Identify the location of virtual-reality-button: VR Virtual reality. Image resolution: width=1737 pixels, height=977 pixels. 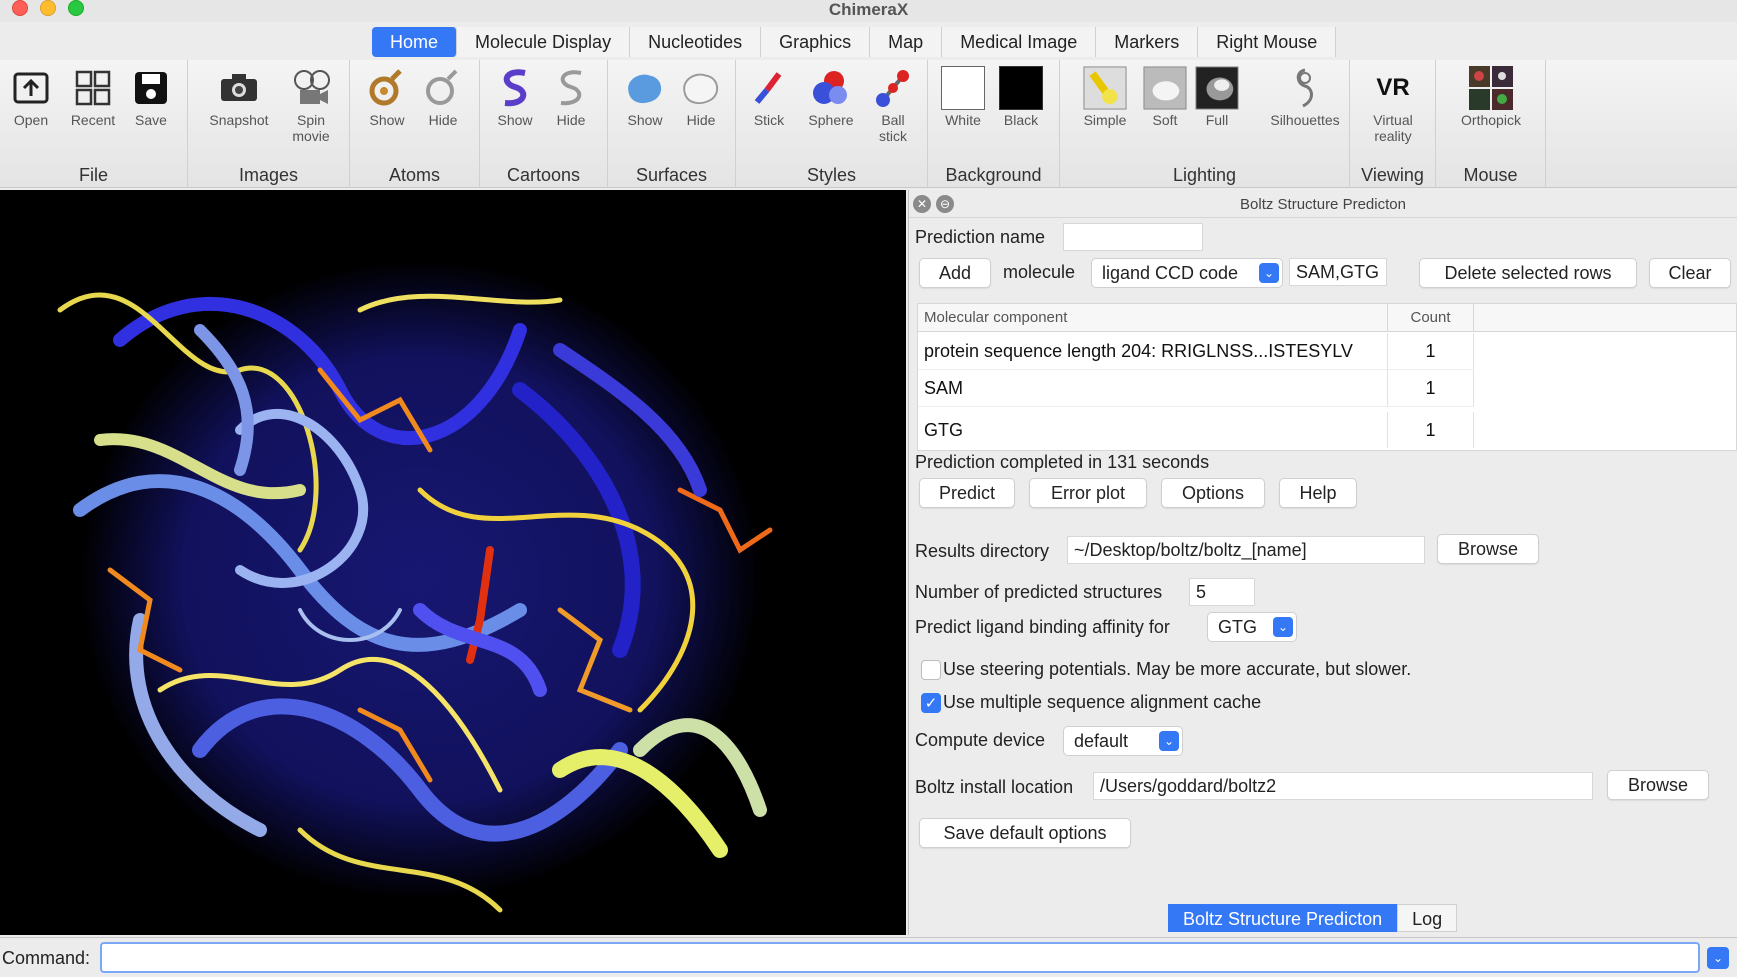
(1393, 105).